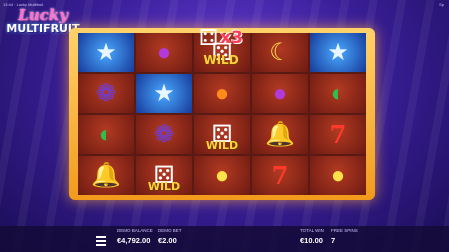 This screenshot has width=449, height=252. I want to click on bottom-bar, so click(224, 239).